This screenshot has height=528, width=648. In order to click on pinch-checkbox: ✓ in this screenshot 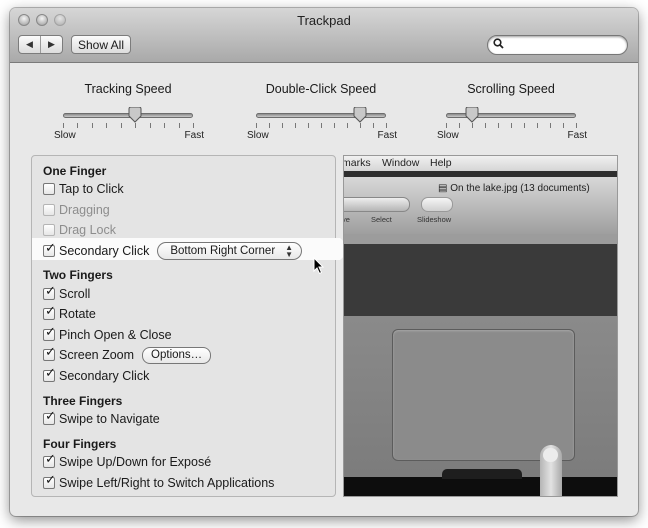, I will do `click(49, 333)`.